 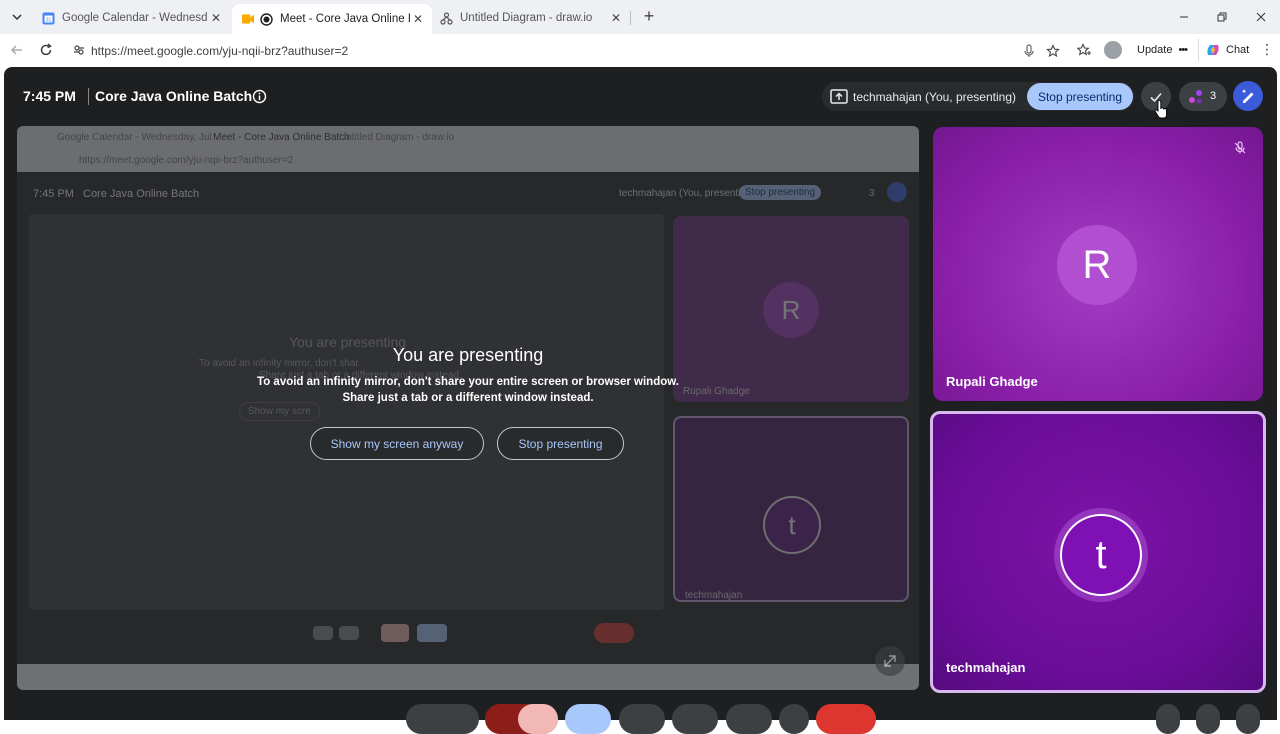 I want to click on calendar-favicon-icon: 31, so click(x=48, y=18).